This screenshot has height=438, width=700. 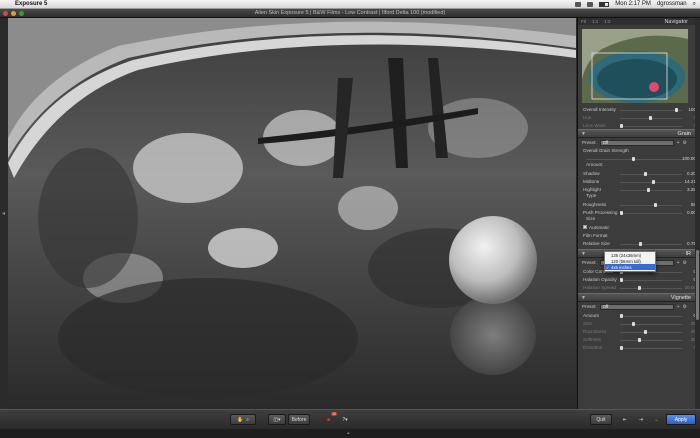 I want to click on grain-section-header: ▼ Grain, so click(x=639, y=133).